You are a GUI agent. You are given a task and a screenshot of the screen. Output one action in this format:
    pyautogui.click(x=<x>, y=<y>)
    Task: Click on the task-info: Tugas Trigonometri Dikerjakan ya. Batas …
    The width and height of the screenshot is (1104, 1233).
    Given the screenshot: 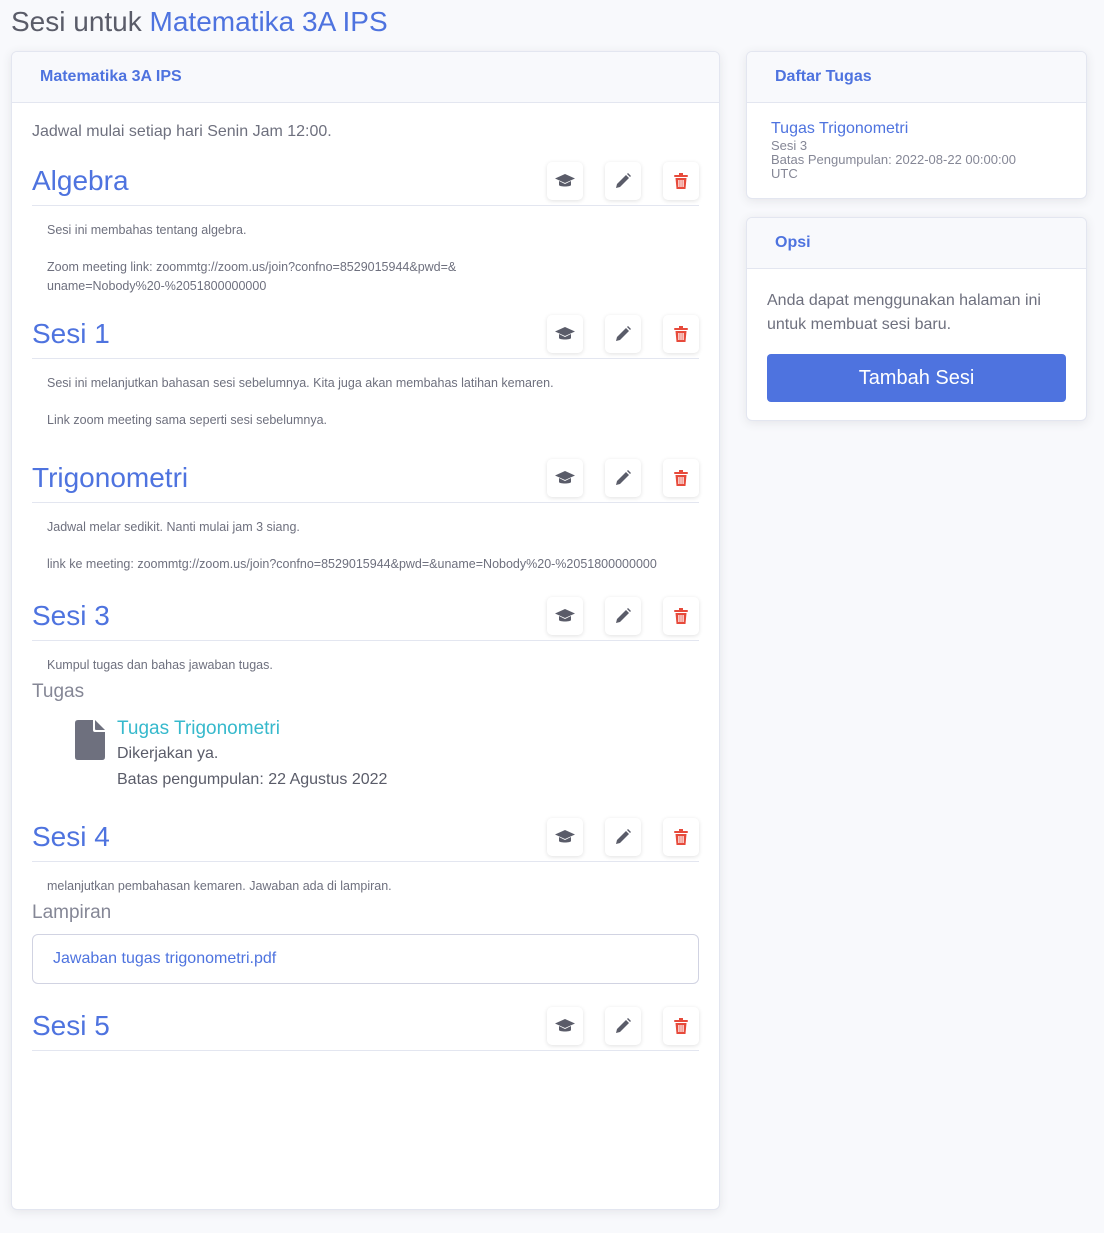 What is the action you would take?
    pyautogui.click(x=252, y=755)
    